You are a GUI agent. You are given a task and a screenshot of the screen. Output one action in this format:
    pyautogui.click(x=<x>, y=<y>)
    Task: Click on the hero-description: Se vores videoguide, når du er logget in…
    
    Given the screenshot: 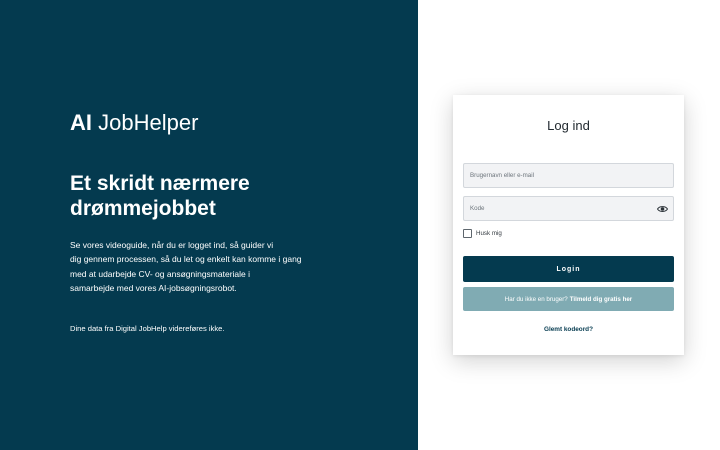 What is the action you would take?
    pyautogui.click(x=190, y=267)
    